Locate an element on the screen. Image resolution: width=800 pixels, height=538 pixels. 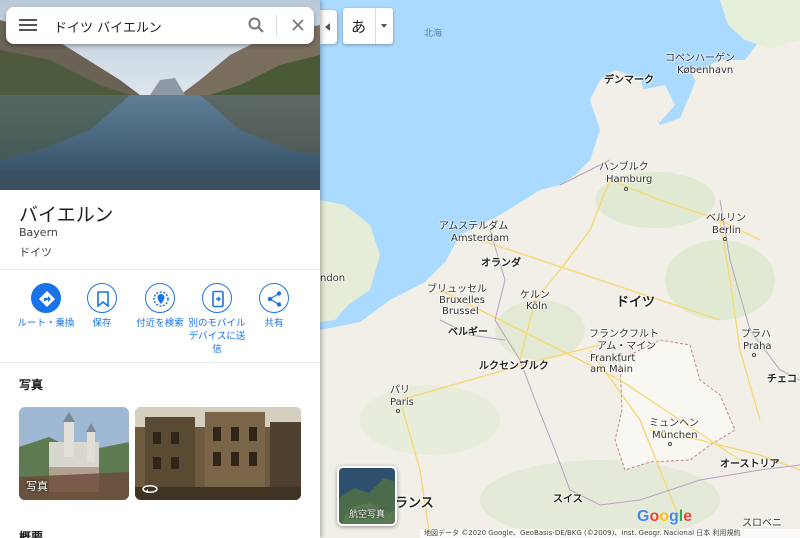
label-prague-ja: プラハ is located at coordinates (756, 334).